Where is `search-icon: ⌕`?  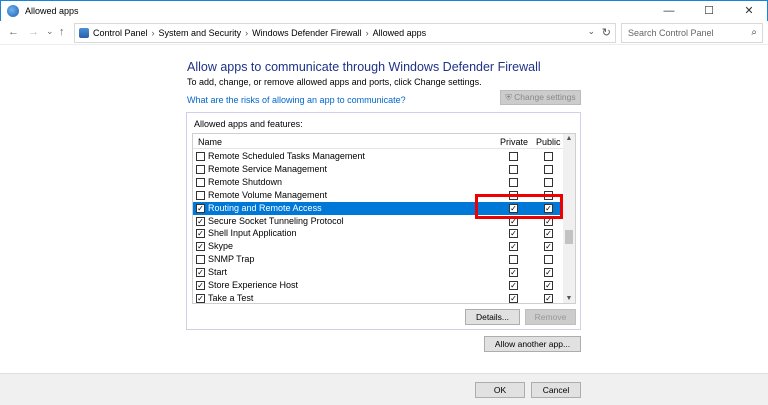
search-icon: ⌕ is located at coordinates (754, 32).